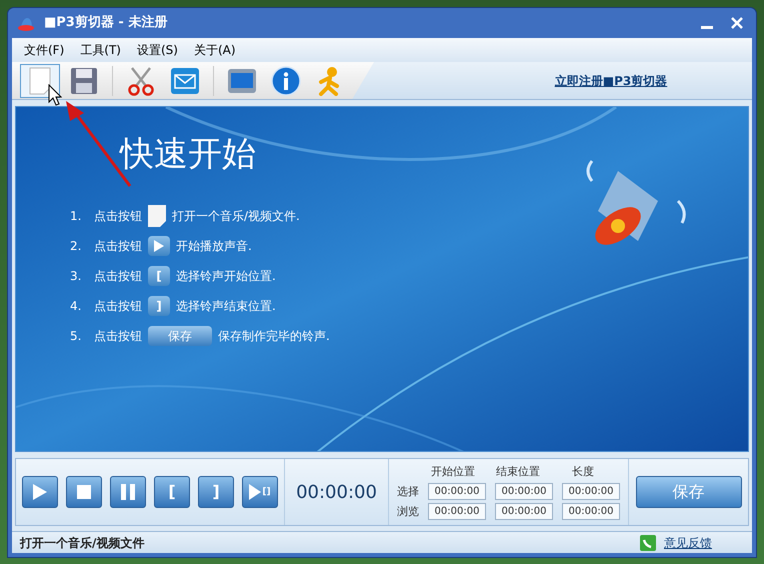 This screenshot has width=764, height=564. What do you see at coordinates (76, 216) in the screenshot?
I see `step-number: 1.` at bounding box center [76, 216].